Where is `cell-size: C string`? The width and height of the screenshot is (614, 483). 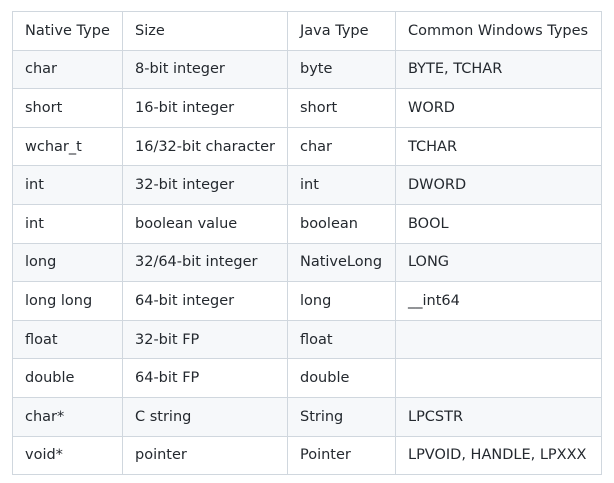 cell-size: C string is located at coordinates (205, 416).